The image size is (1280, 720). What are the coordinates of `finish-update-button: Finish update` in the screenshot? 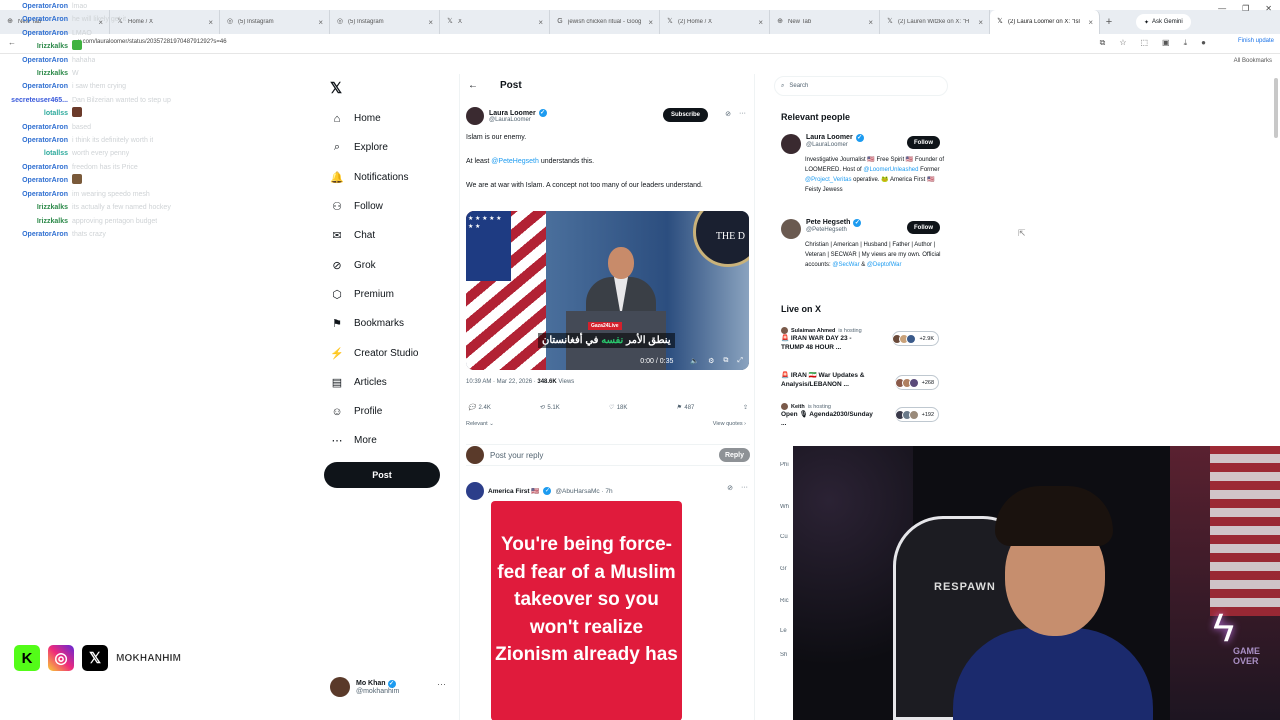 It's located at (1256, 41).